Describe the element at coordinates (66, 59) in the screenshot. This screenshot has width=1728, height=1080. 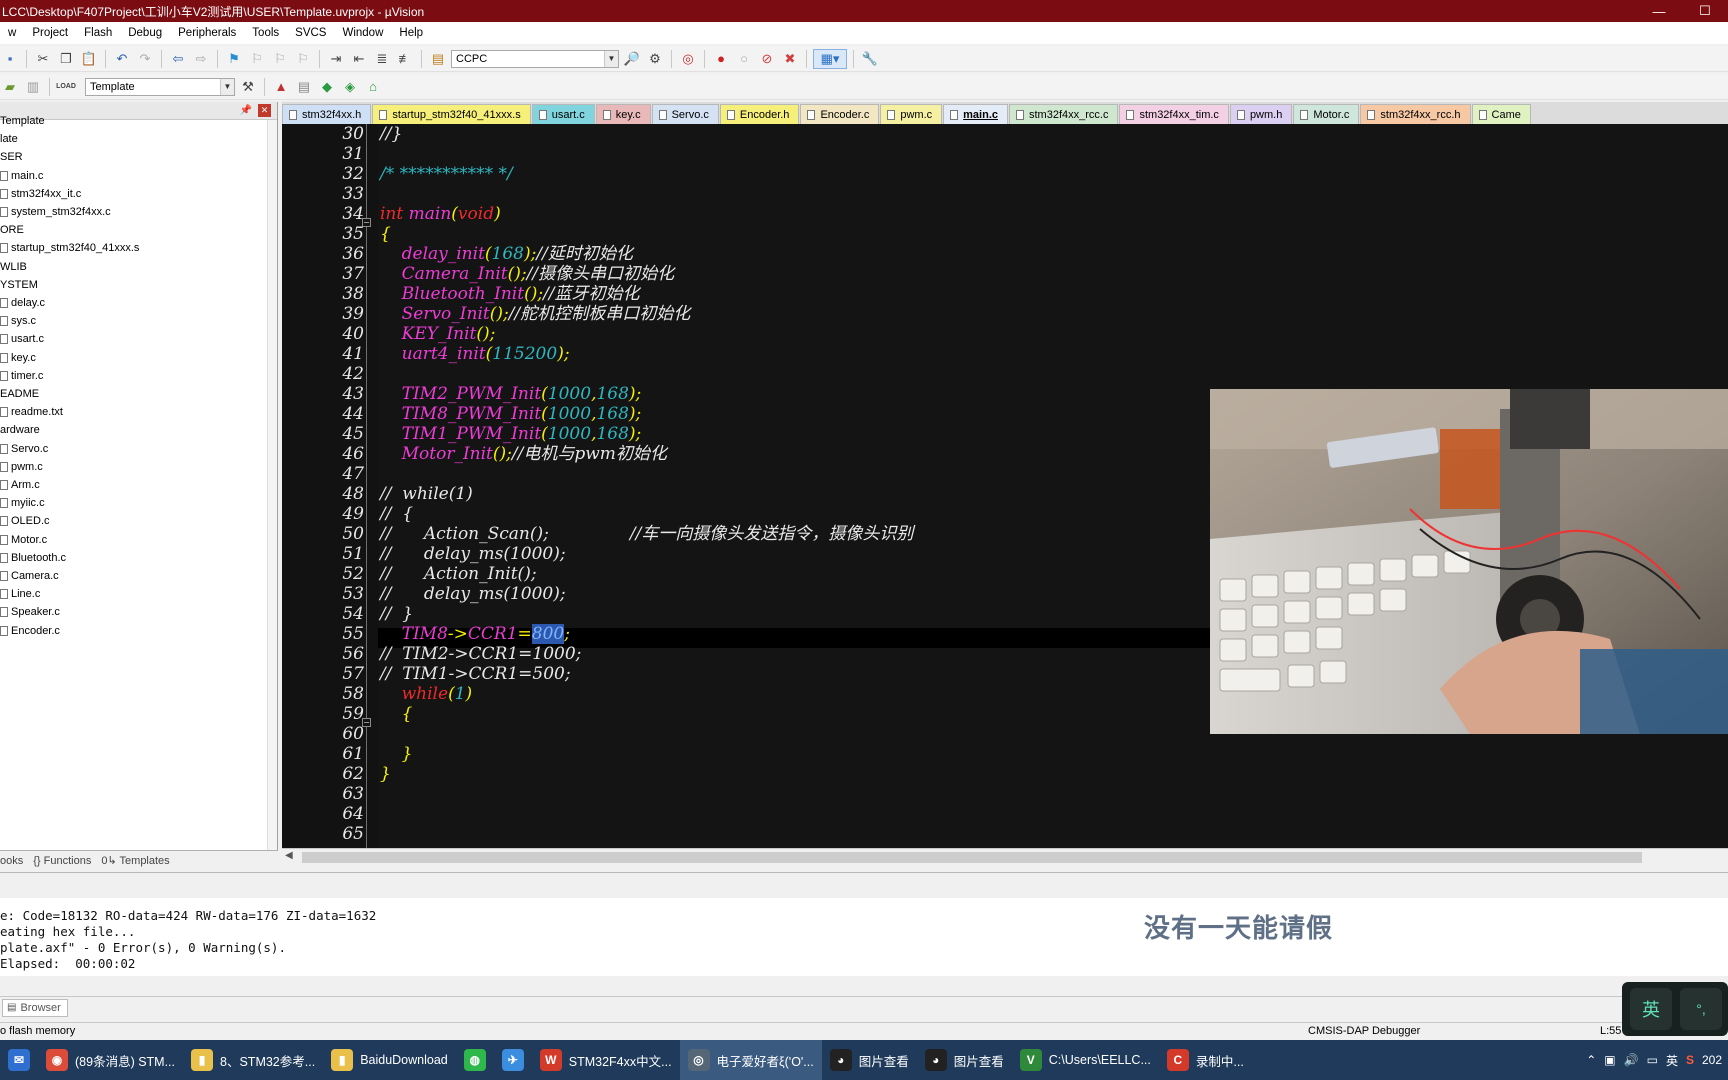
I see `copy-icon: ❐` at that location.